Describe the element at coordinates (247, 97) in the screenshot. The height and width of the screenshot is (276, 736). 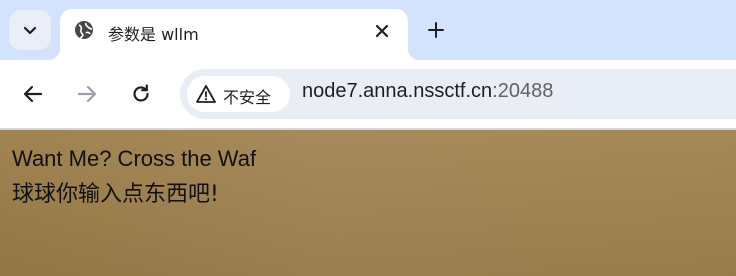
I see `security-label: 不安全` at that location.